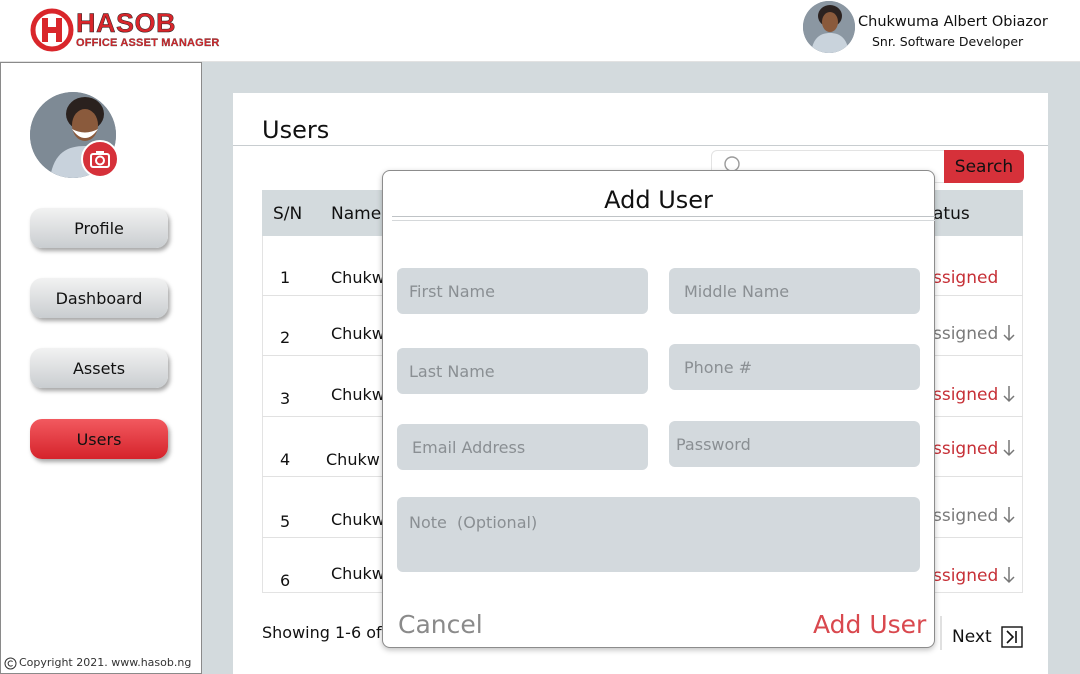 This screenshot has height=674, width=1080. I want to click on search-button: Search, so click(984, 166).